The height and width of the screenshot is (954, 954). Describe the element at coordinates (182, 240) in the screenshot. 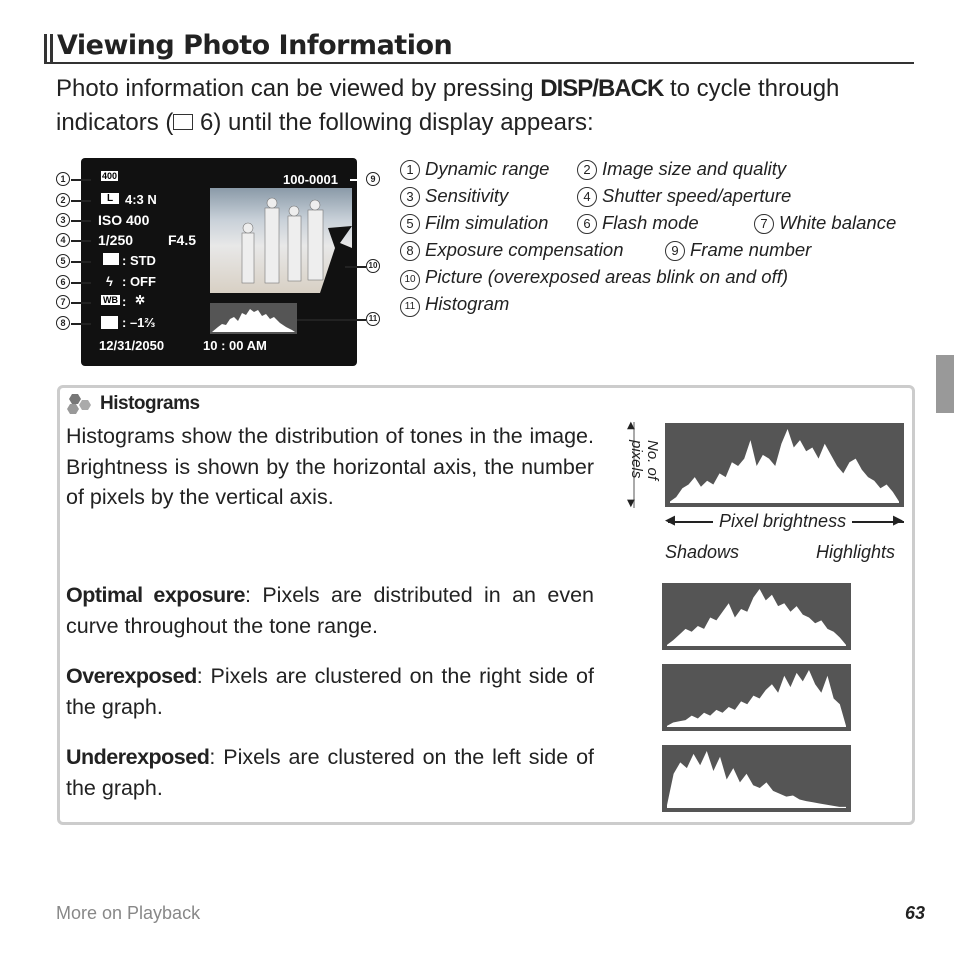

I see `aperture: F4.5` at that location.